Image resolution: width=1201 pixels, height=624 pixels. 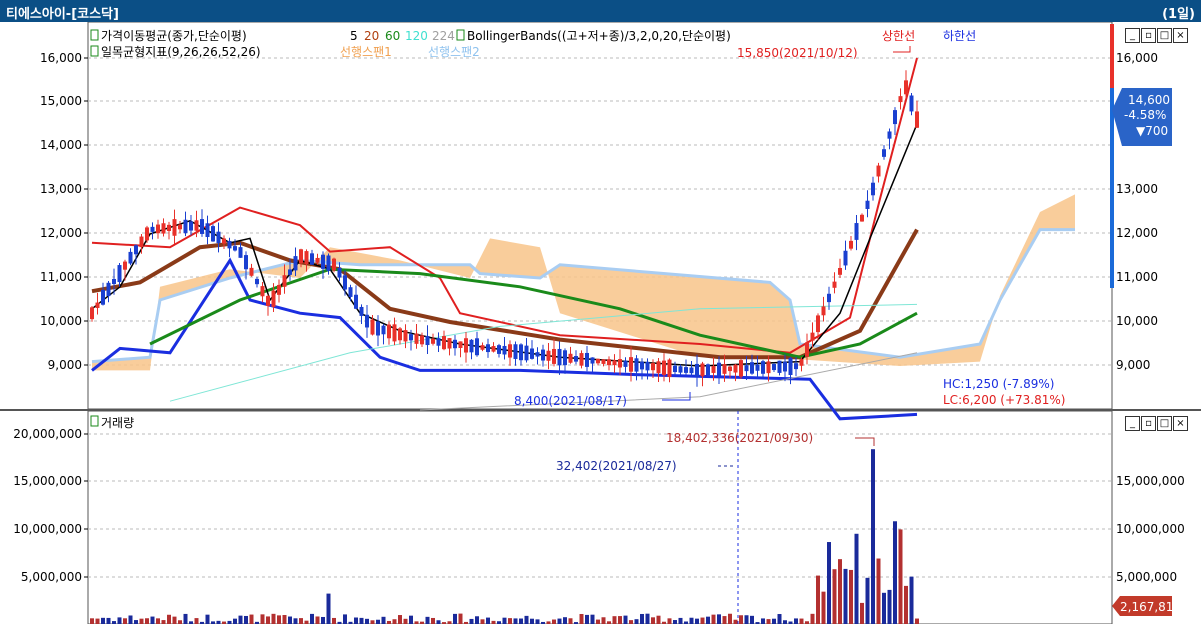 What do you see at coordinates (998, 384) in the screenshot?
I see `hc-label: HC:1,250 (-7.89%)` at bounding box center [998, 384].